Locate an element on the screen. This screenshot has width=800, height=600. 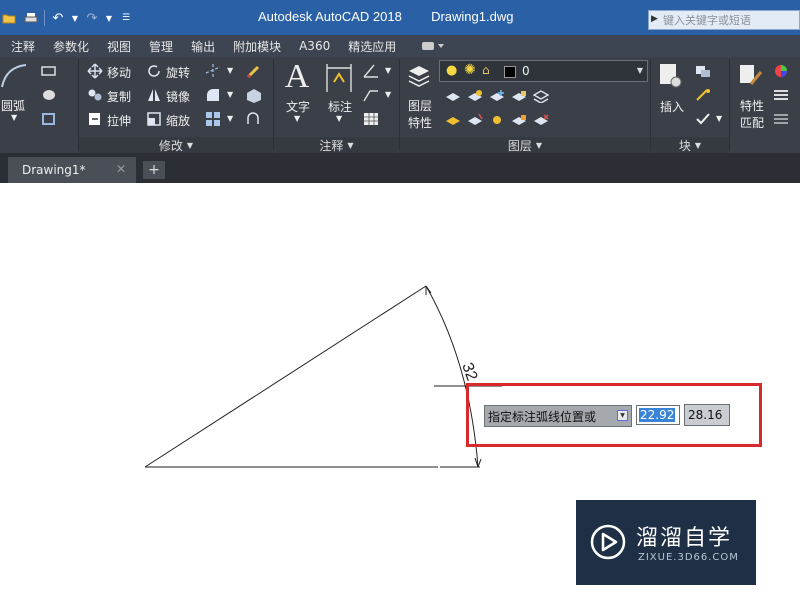
lineweight-icon is located at coordinates (781, 95).